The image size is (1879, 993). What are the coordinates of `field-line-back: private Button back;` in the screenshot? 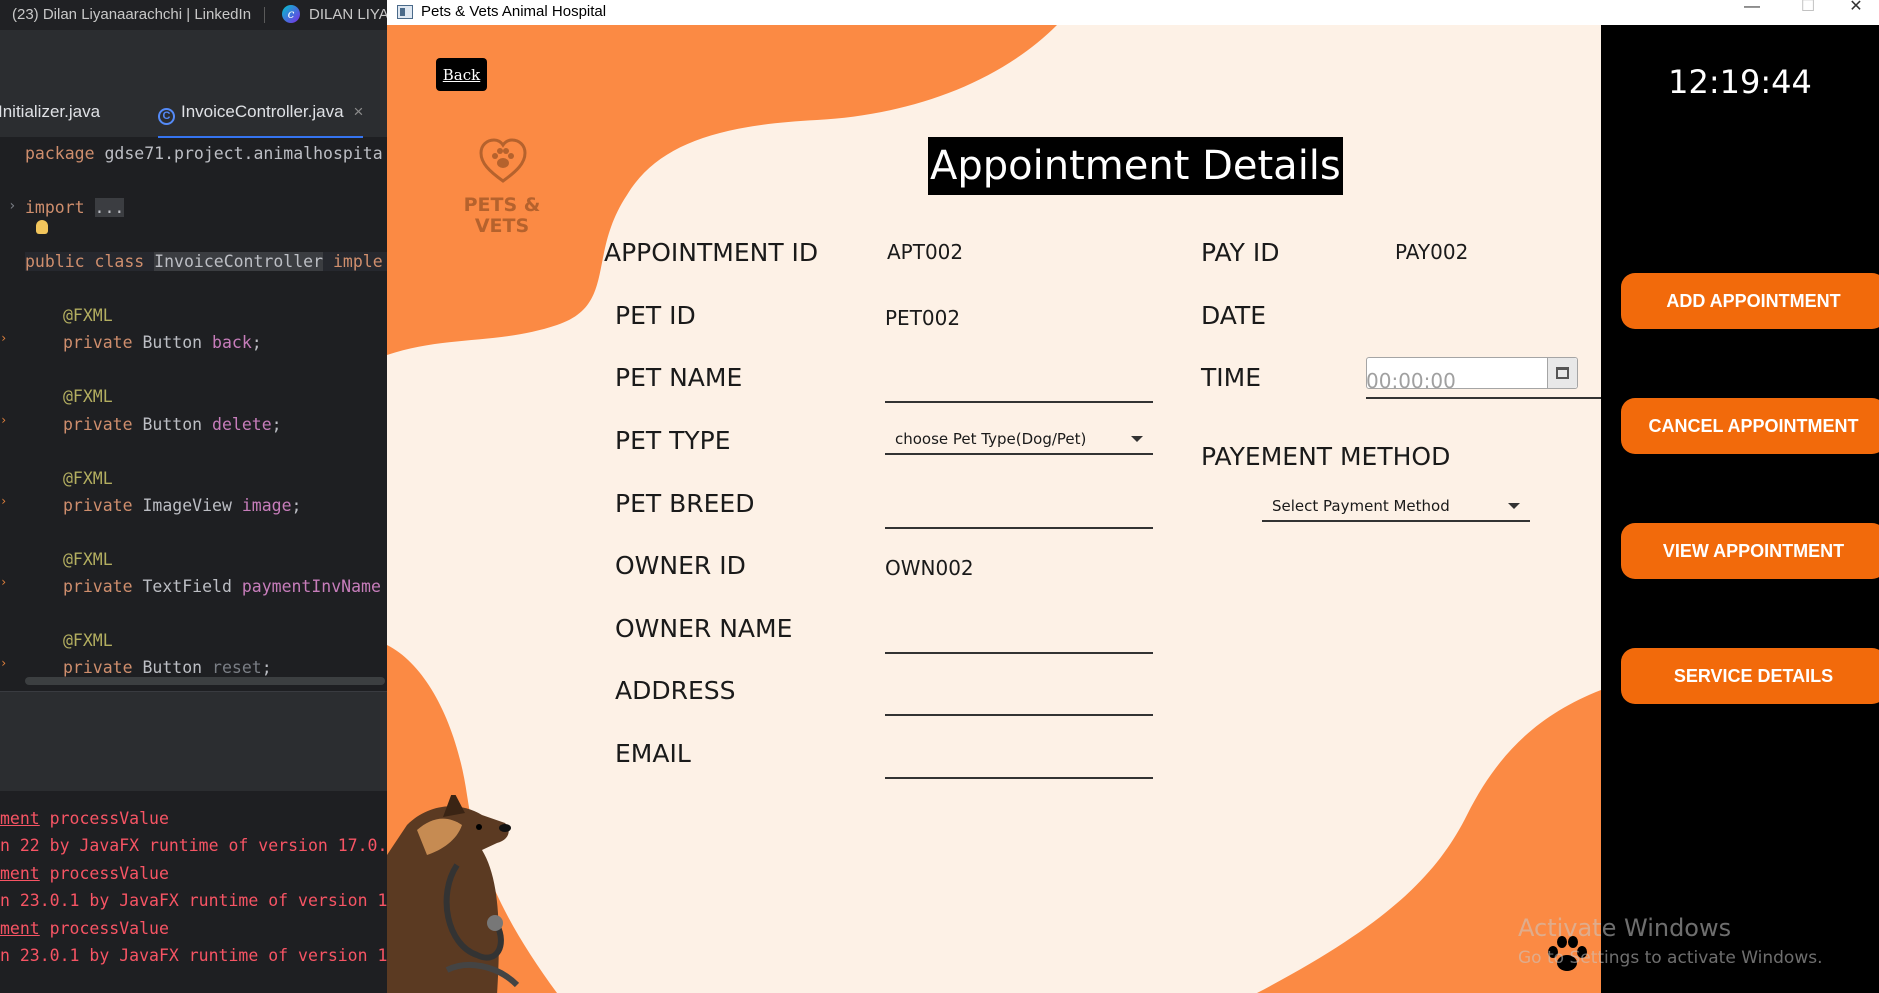 It's located at (162, 342).